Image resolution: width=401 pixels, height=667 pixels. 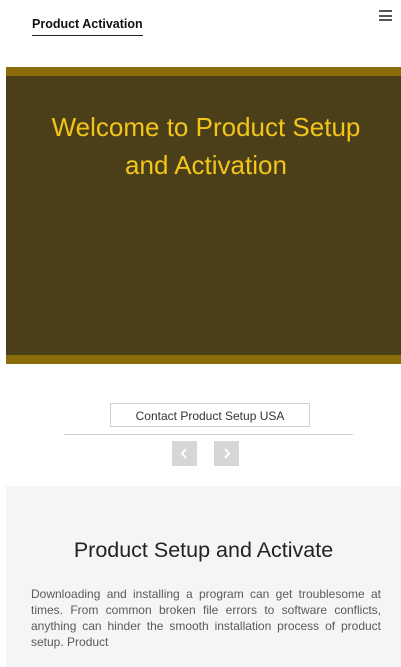 I want to click on site-header: Product Activation, so click(x=200, y=33).